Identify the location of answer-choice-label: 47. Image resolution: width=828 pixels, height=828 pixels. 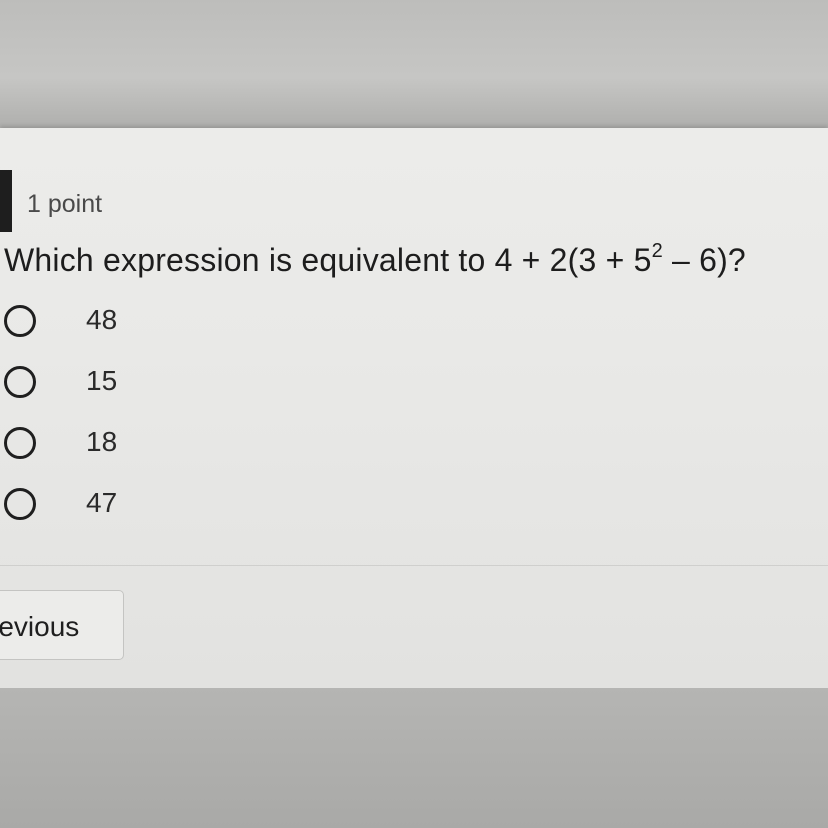
(102, 502).